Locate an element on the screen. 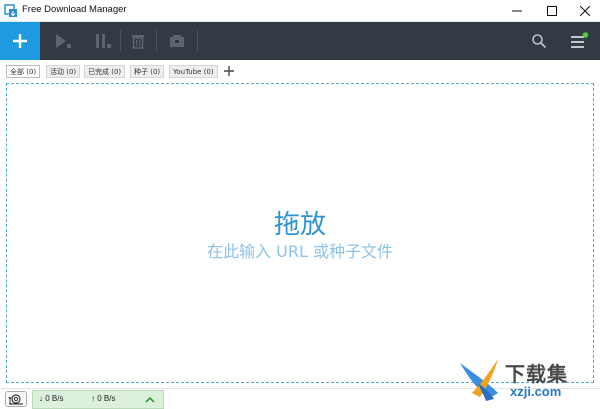 Image resolution: width=600 pixels, height=409 pixels. tab-youtube: YouTube (0) is located at coordinates (193, 71).